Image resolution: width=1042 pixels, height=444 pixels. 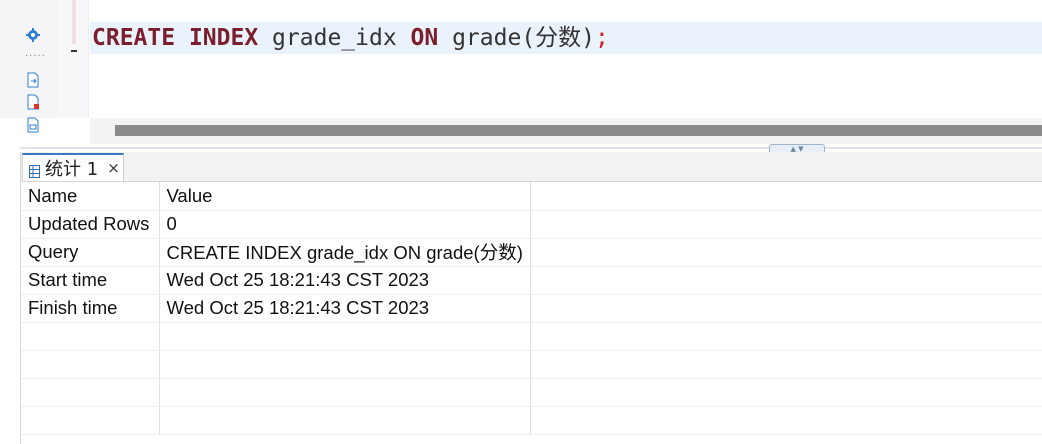 I want to click on row-name-cell: Updated Rows, so click(x=91, y=224).